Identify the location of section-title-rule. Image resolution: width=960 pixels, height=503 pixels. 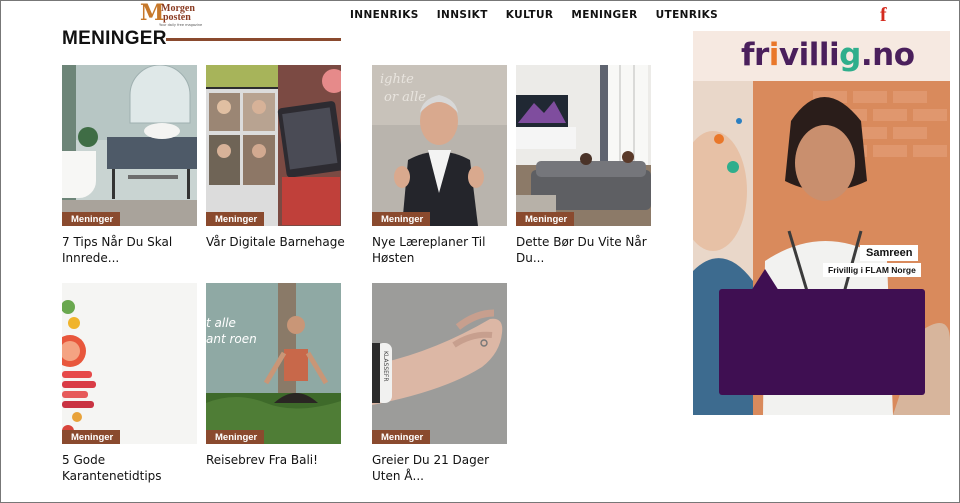
(253, 39).